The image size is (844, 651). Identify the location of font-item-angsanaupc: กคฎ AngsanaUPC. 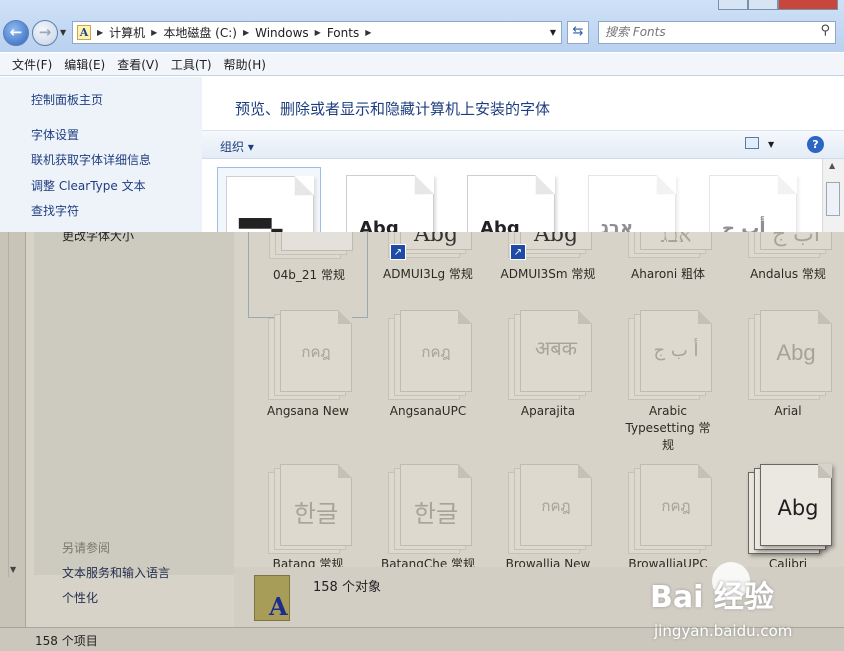
(428, 385).